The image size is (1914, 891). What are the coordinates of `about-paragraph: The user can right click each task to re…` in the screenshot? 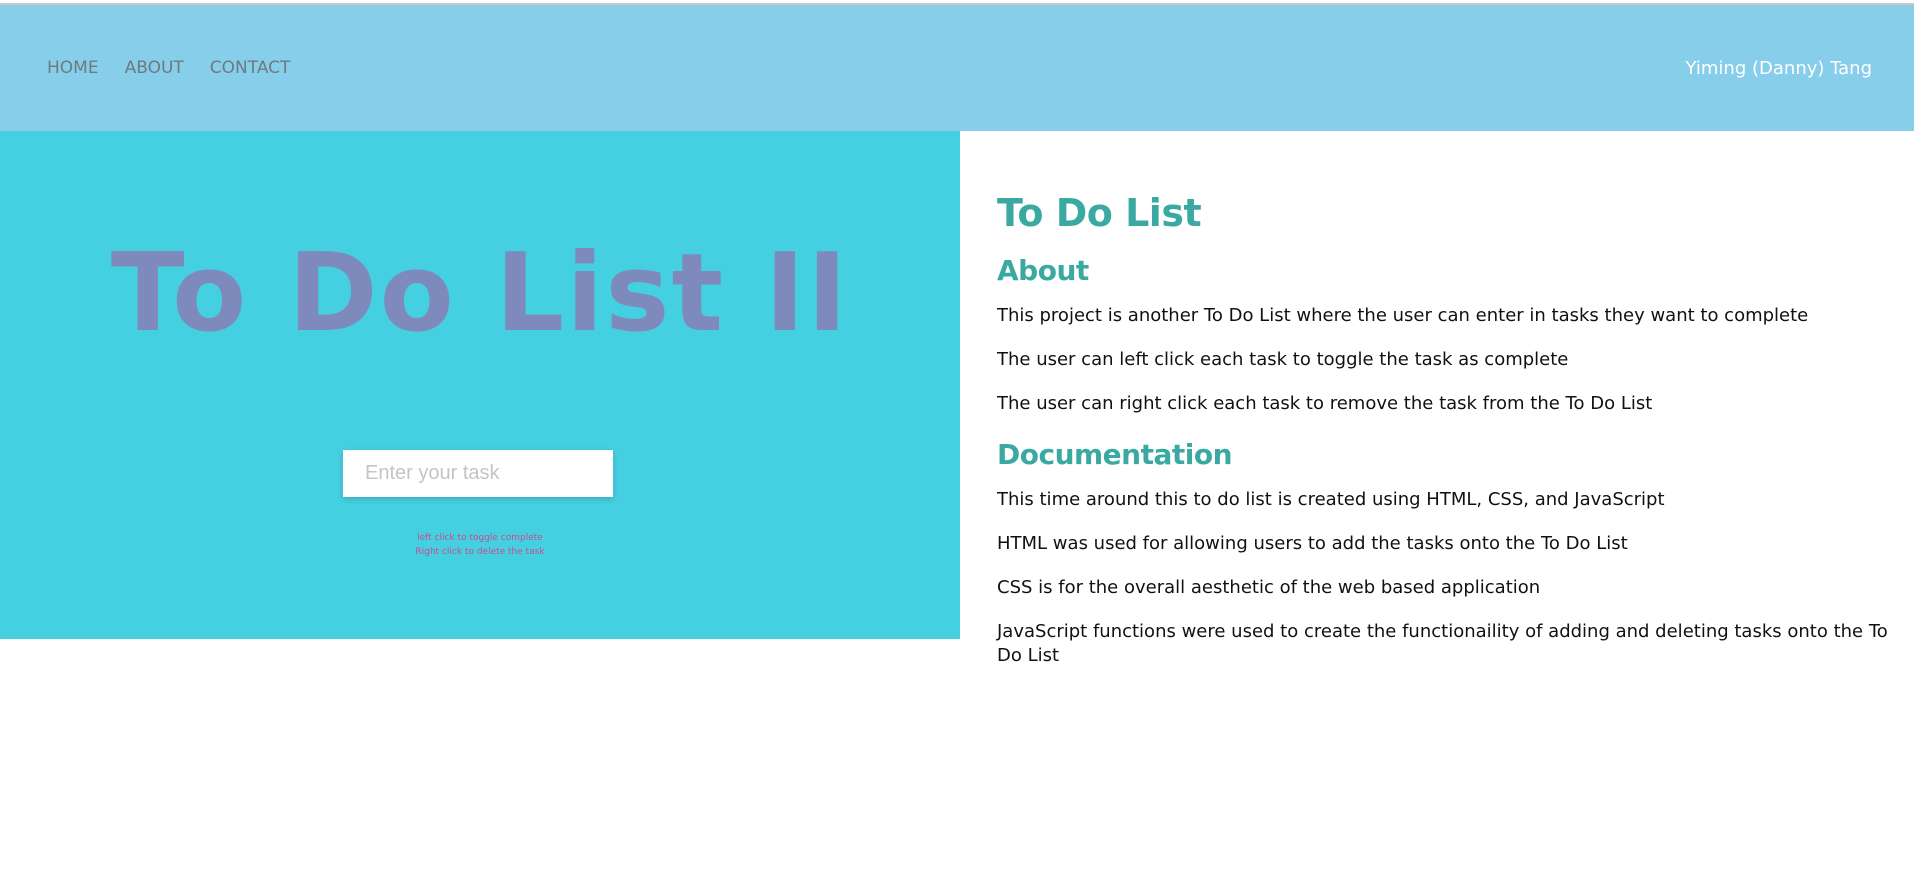 It's located at (1325, 403).